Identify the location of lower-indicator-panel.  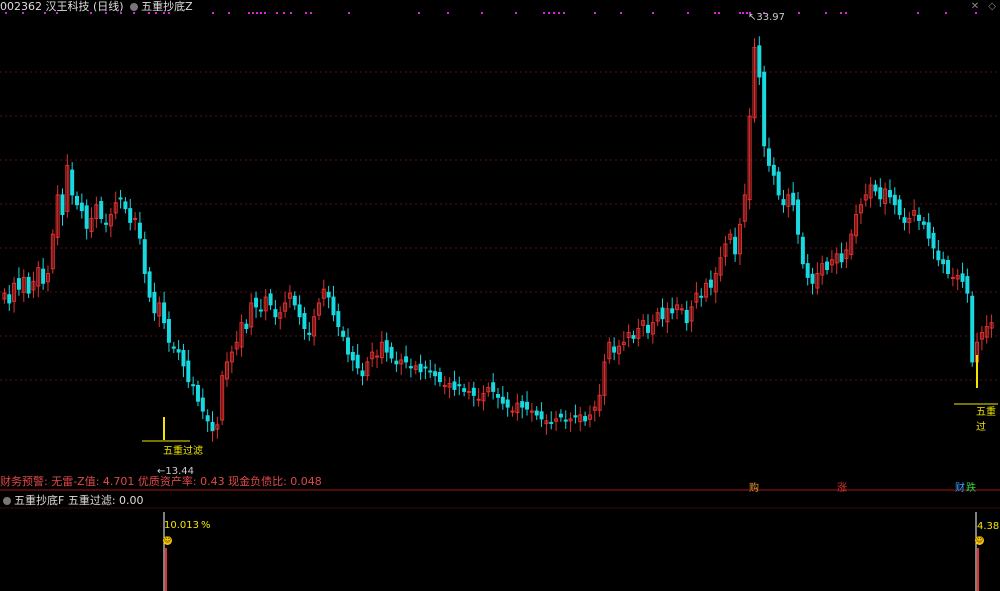
(571, 551).